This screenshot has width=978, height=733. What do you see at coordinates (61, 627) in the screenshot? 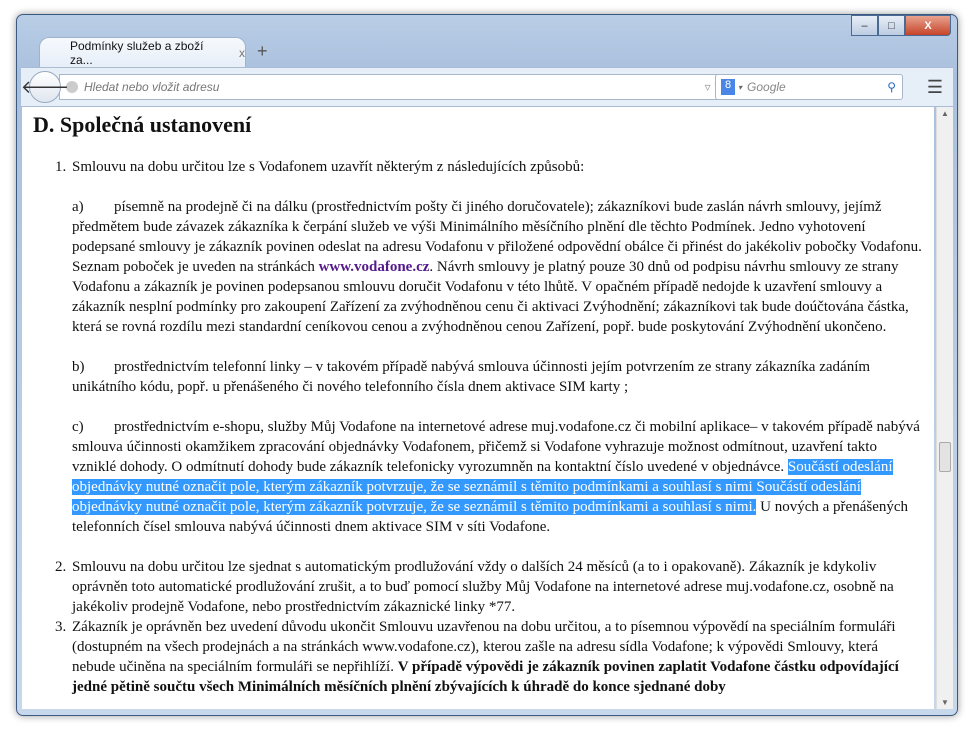
I see `item-number: 3.` at bounding box center [61, 627].